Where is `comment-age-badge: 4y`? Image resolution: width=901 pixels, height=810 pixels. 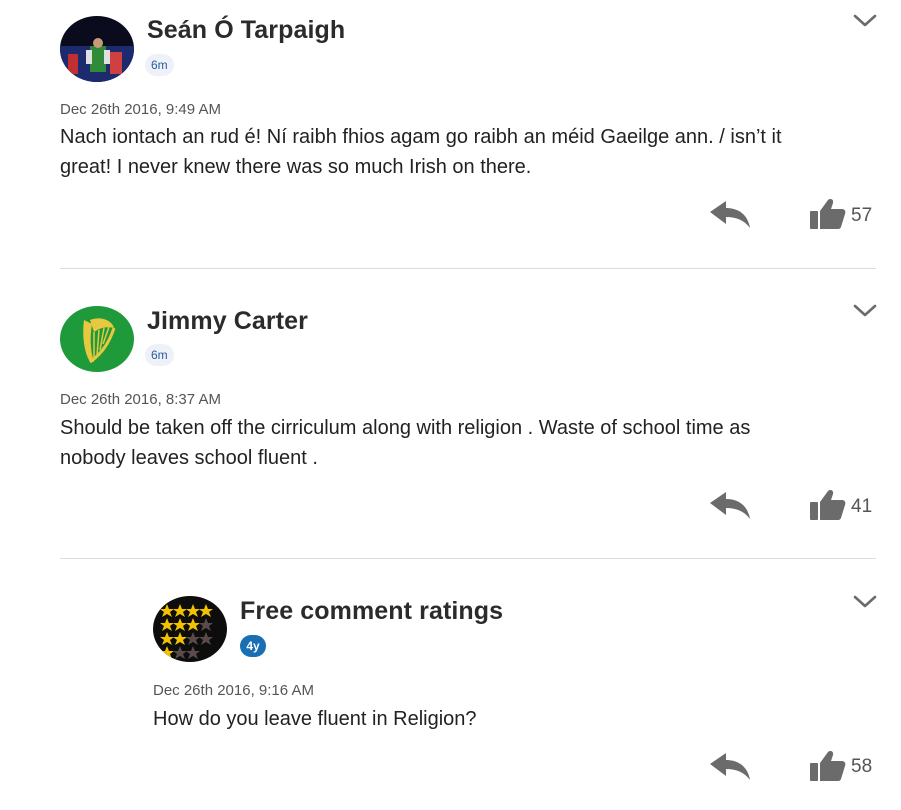
comment-age-badge: 4y is located at coordinates (253, 646).